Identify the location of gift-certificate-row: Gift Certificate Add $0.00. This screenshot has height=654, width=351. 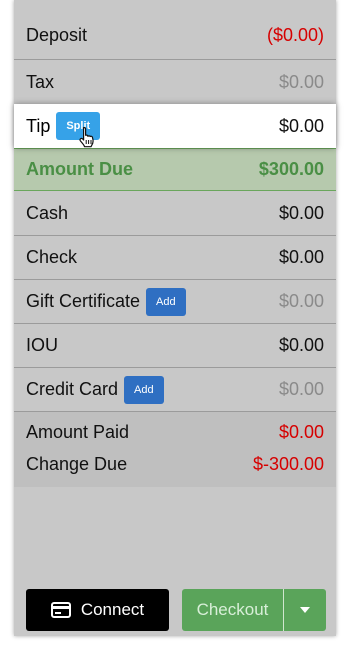
(175, 301).